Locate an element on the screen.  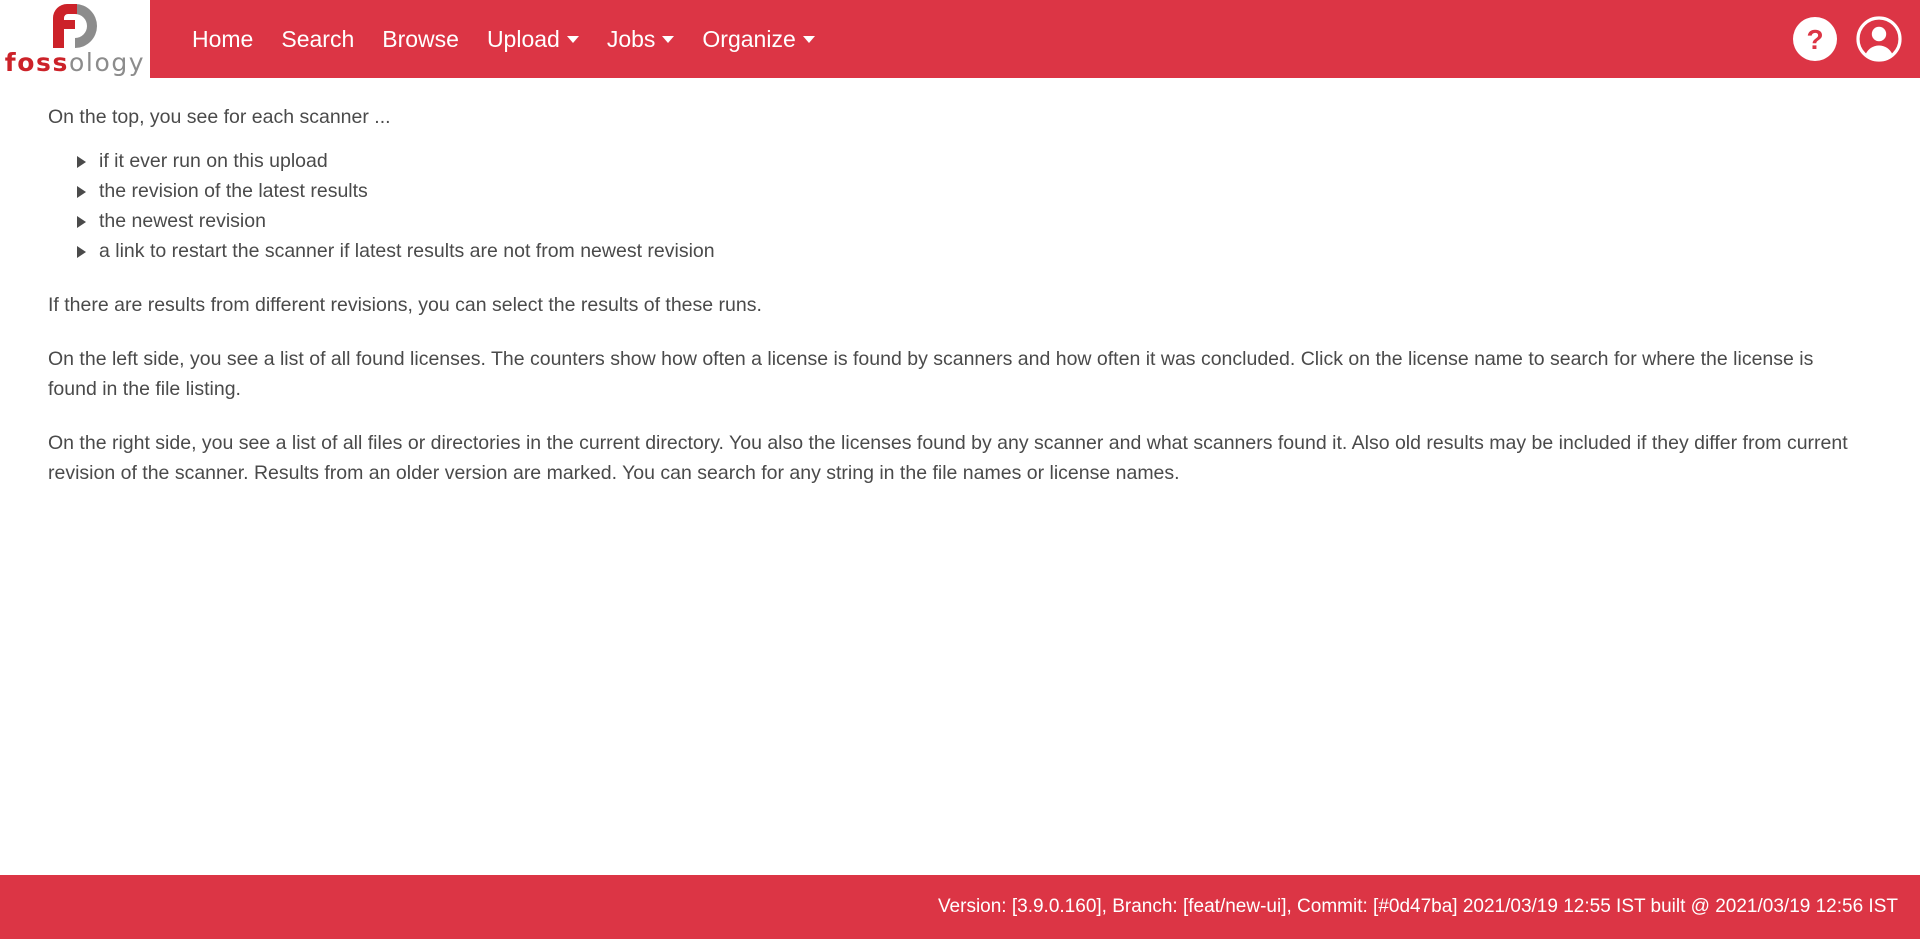
nav-item-search: Search is located at coordinates (317, 39).